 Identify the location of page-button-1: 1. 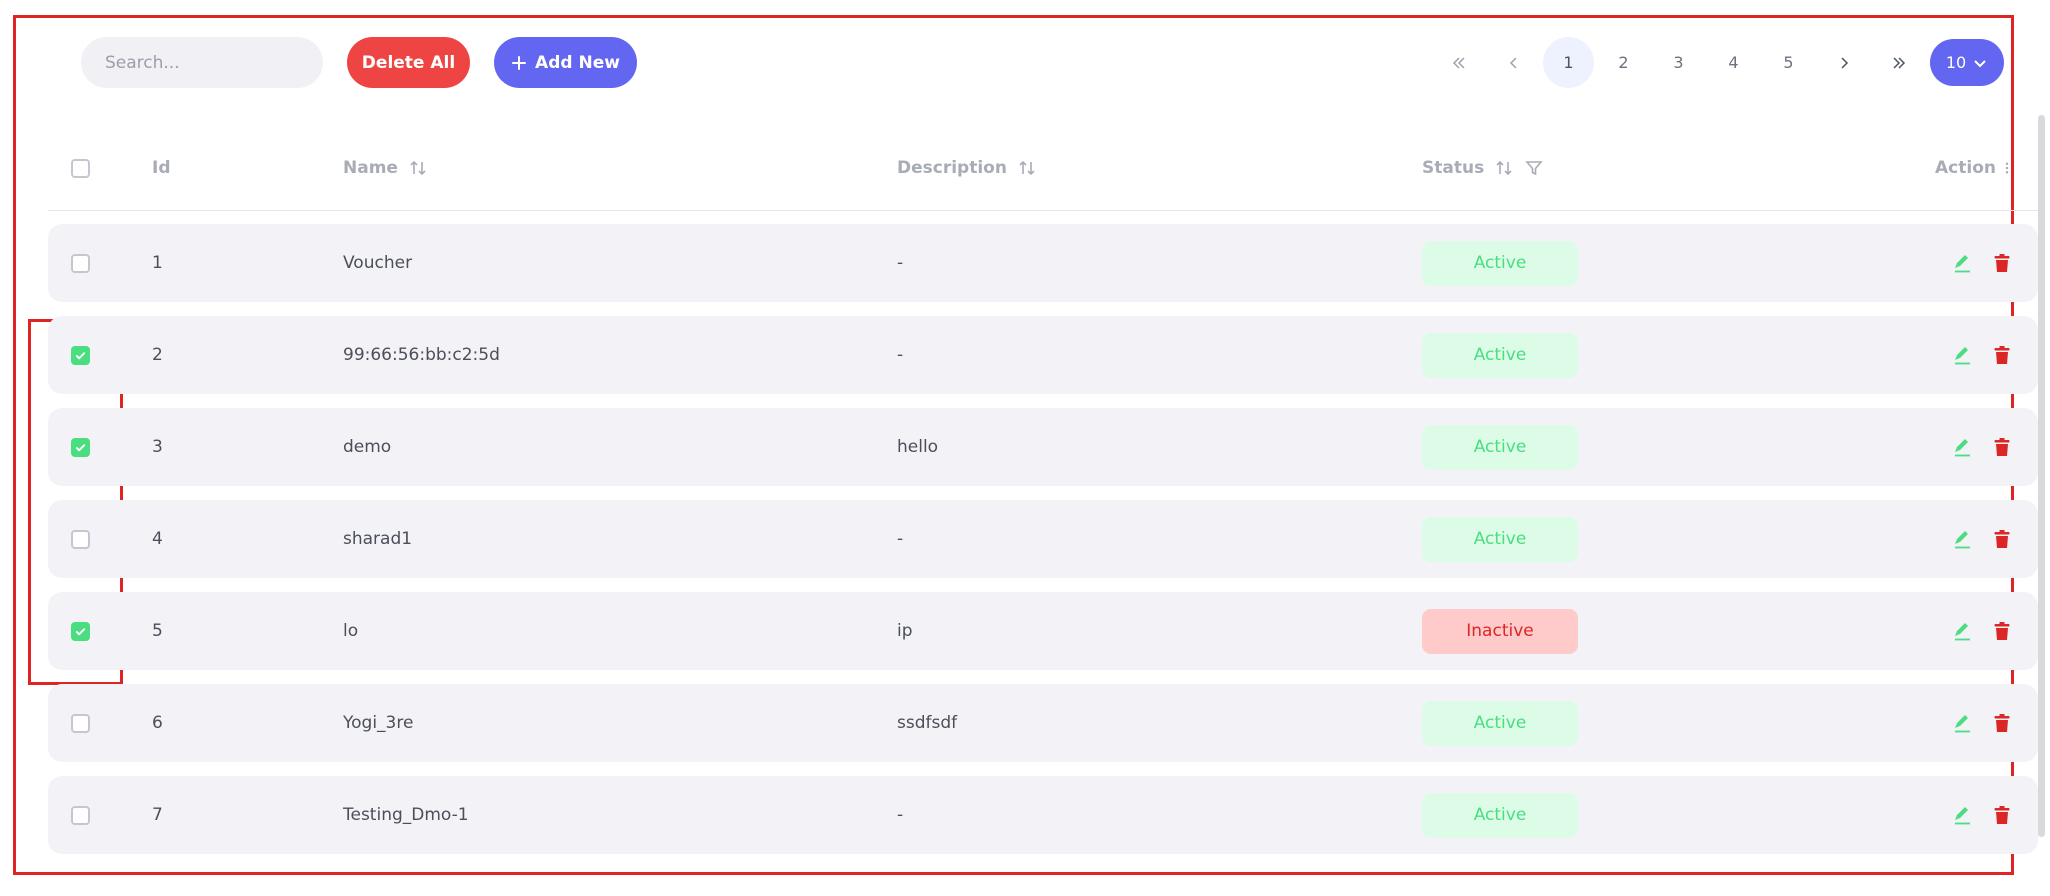
(1568, 62).